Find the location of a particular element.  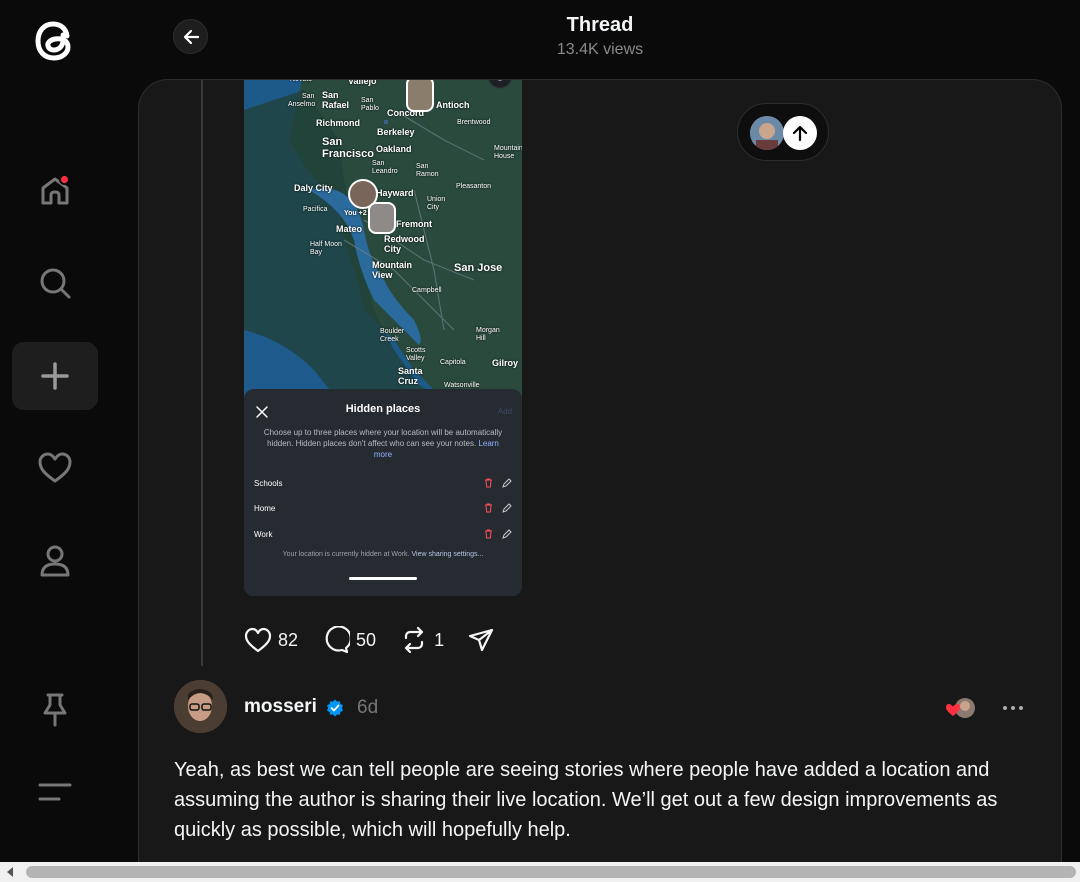

sheet-add-button: Add is located at coordinates (505, 411).